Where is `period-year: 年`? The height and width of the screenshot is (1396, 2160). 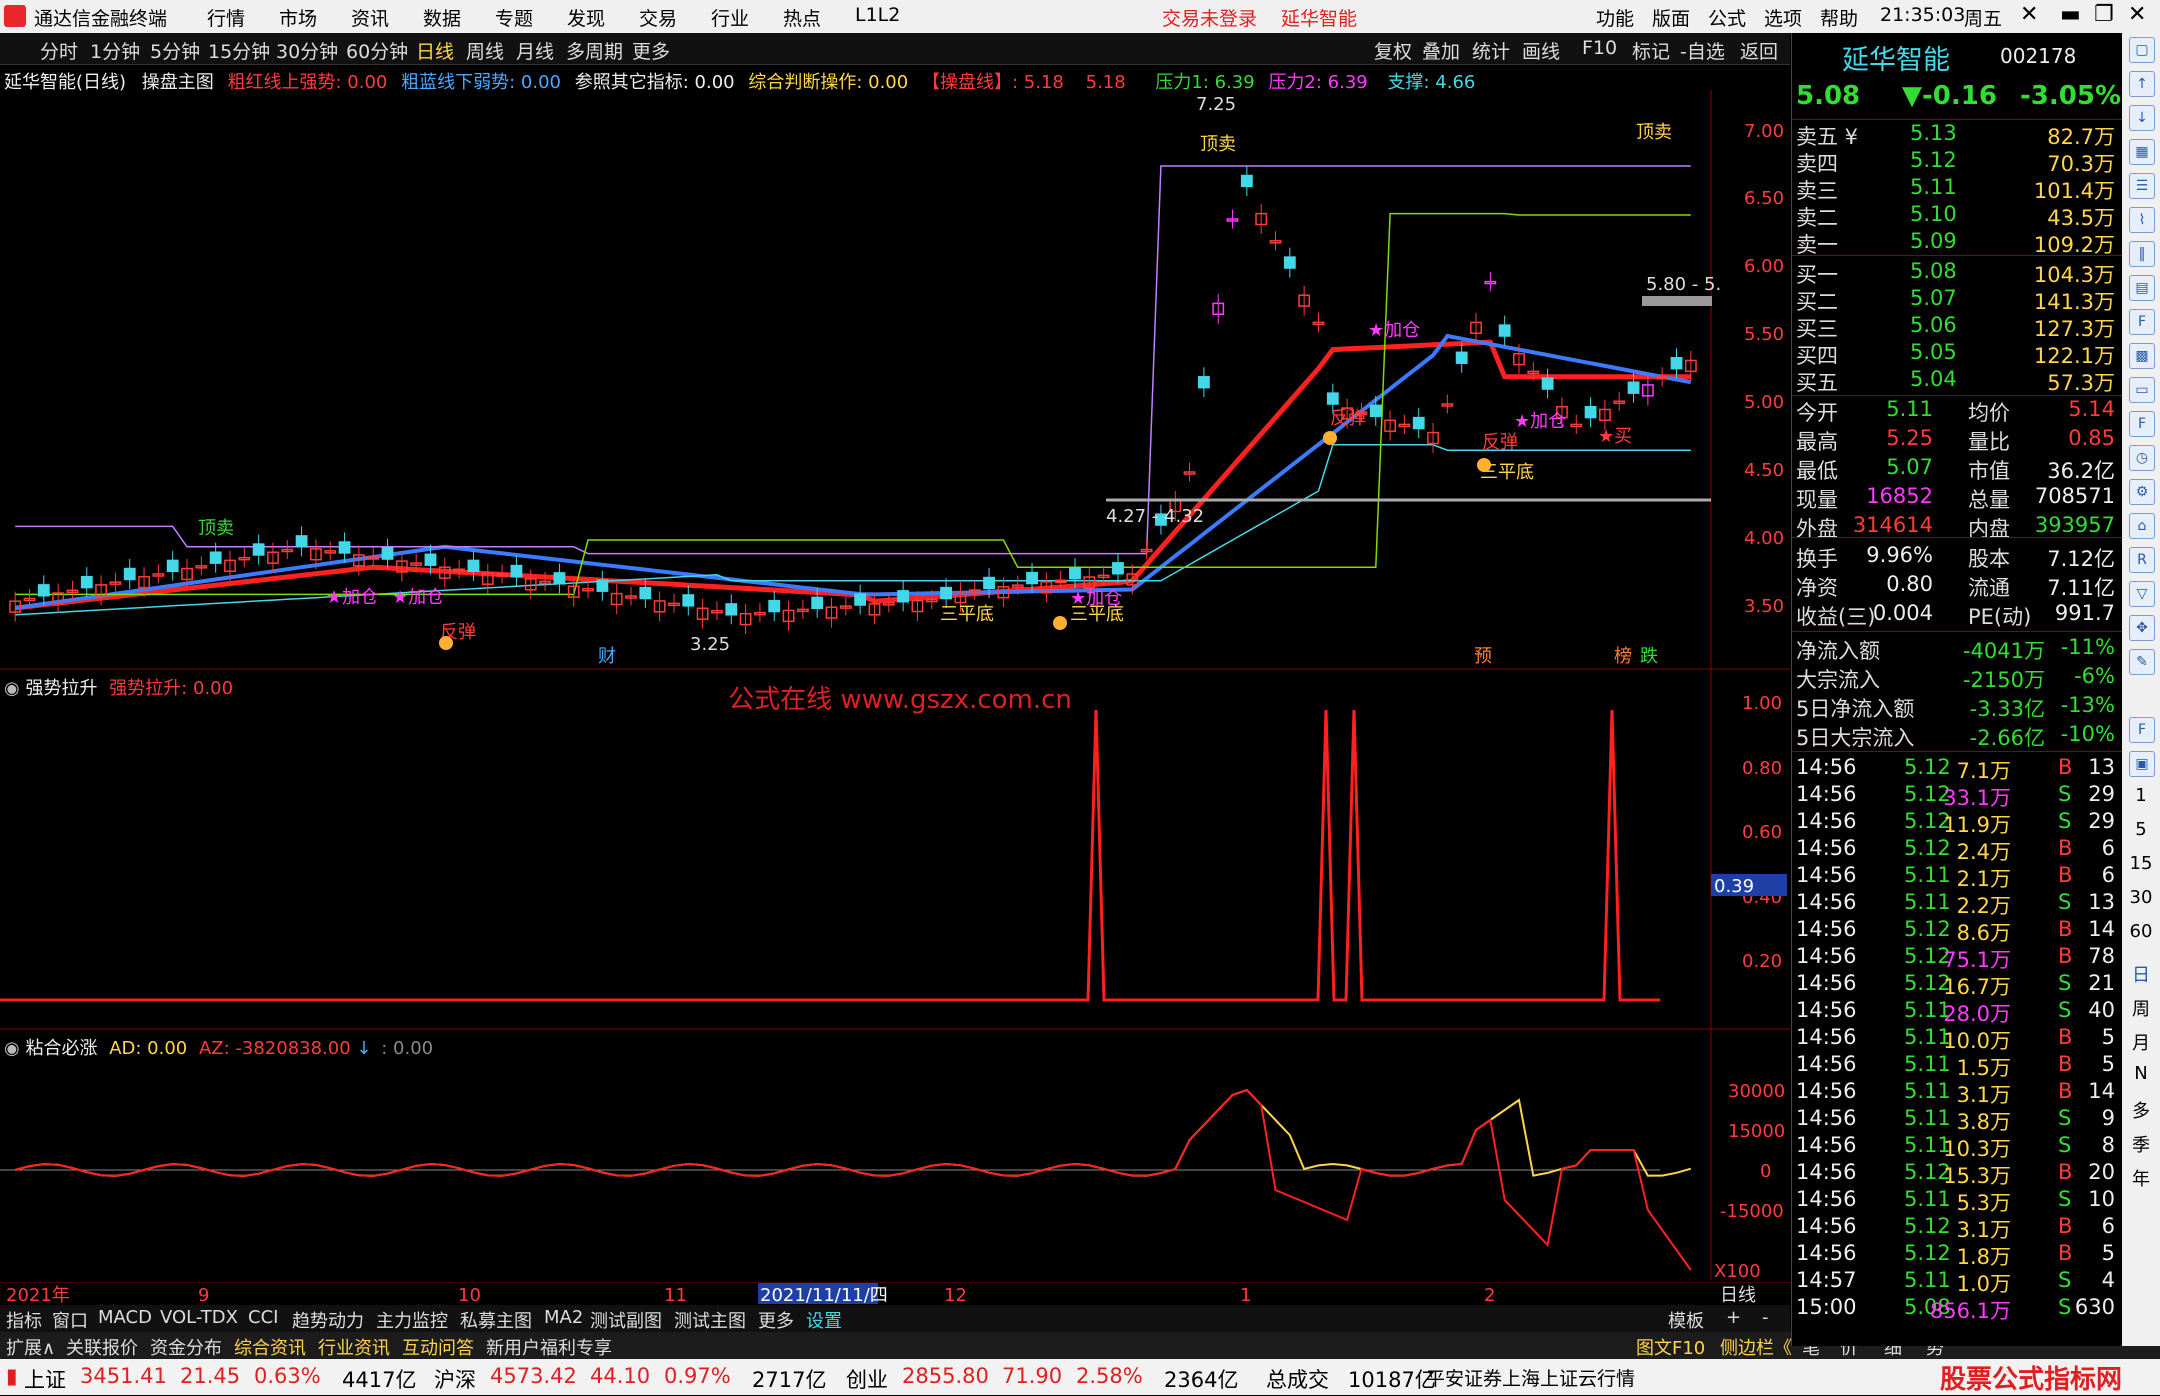
period-year: 年 is located at coordinates (2141, 1178).